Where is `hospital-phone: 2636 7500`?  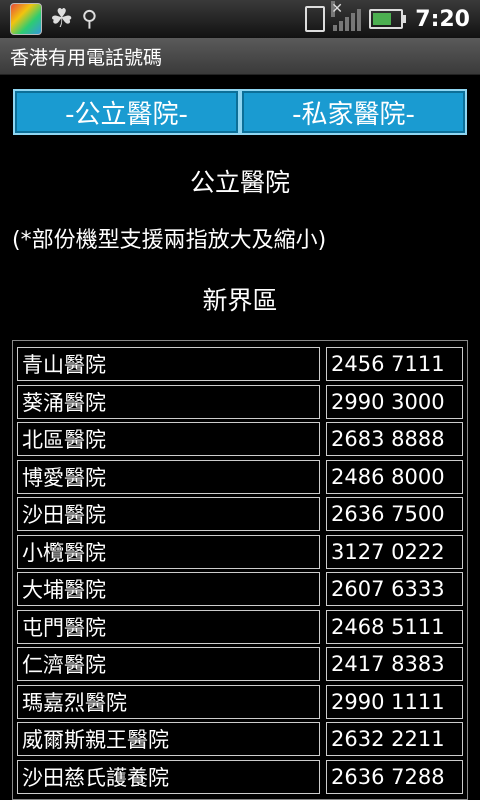 hospital-phone: 2636 7500 is located at coordinates (394, 514).